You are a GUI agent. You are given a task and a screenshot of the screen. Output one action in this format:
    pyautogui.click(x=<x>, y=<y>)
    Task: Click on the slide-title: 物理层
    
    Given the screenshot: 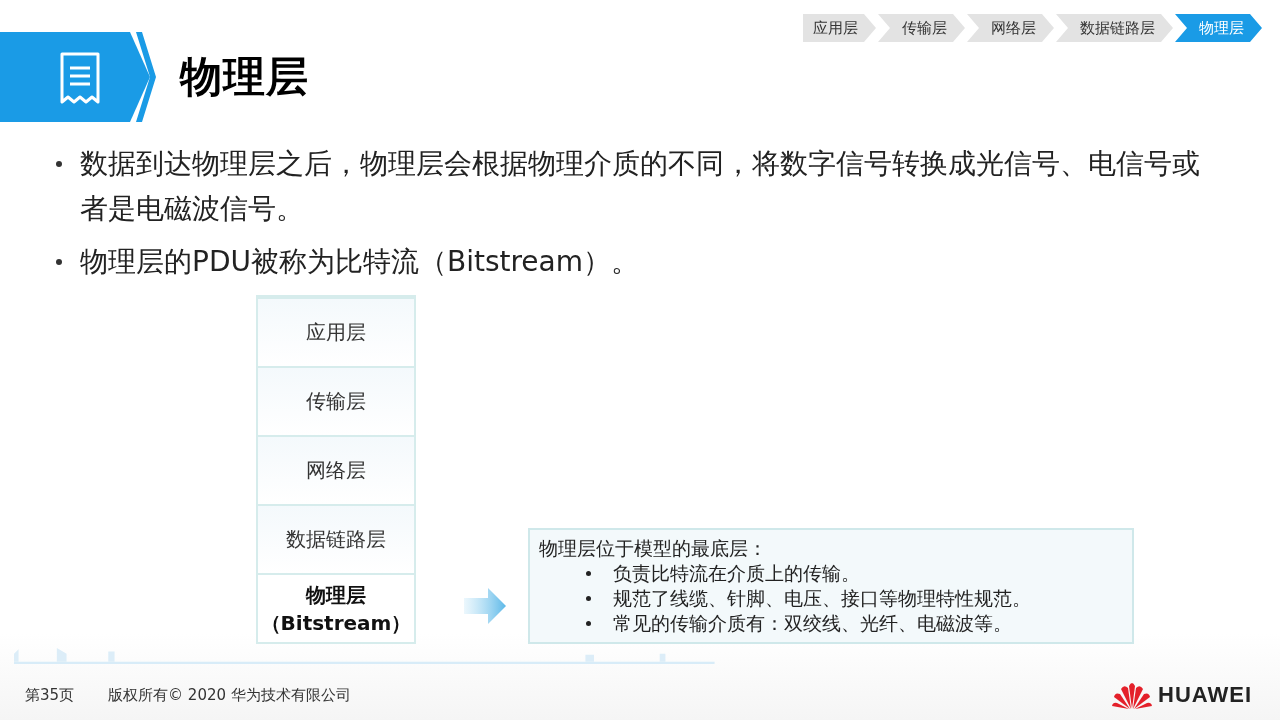 What is the action you would take?
    pyautogui.click(x=244, y=77)
    